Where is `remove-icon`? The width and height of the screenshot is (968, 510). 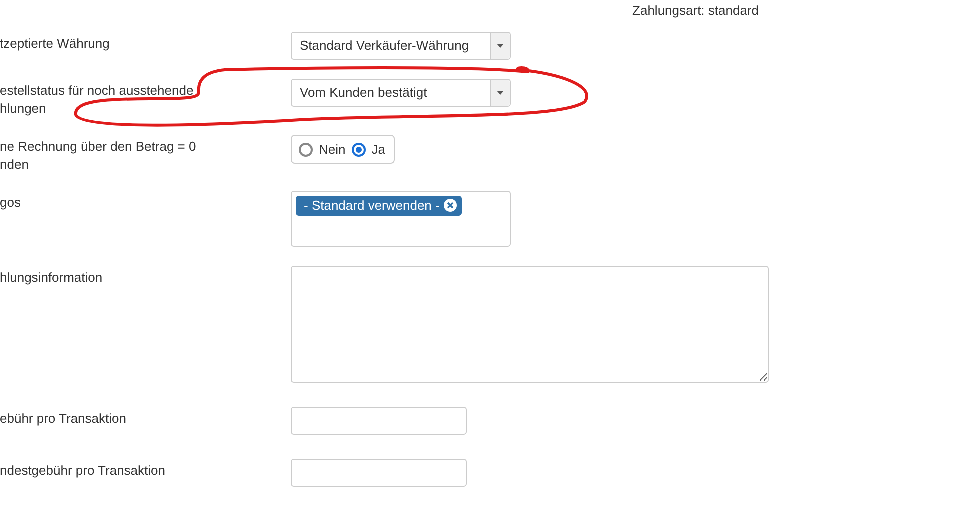
remove-icon is located at coordinates (450, 205).